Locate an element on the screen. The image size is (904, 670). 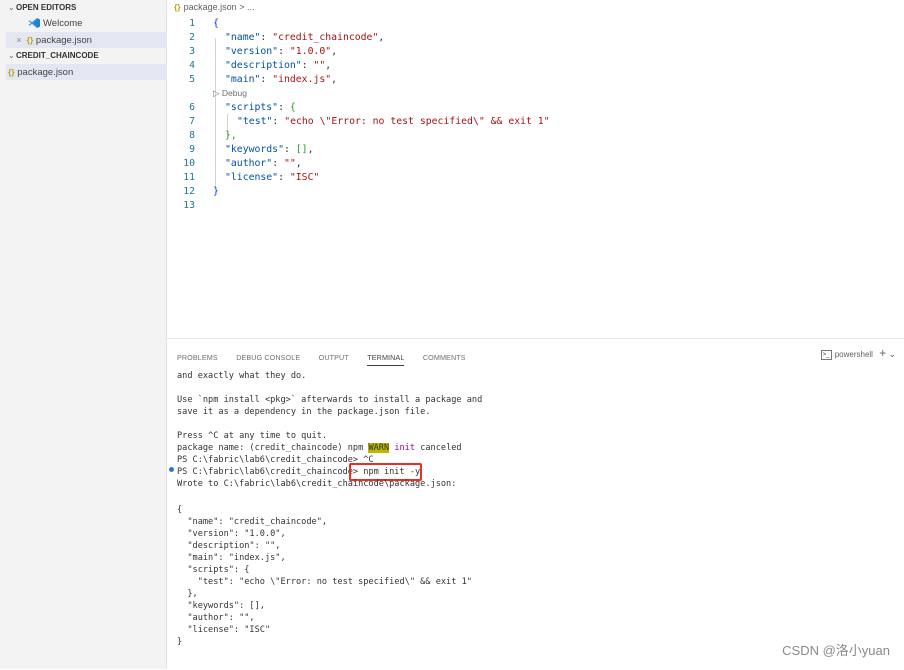
vscode-icon is located at coordinates (34, 23).